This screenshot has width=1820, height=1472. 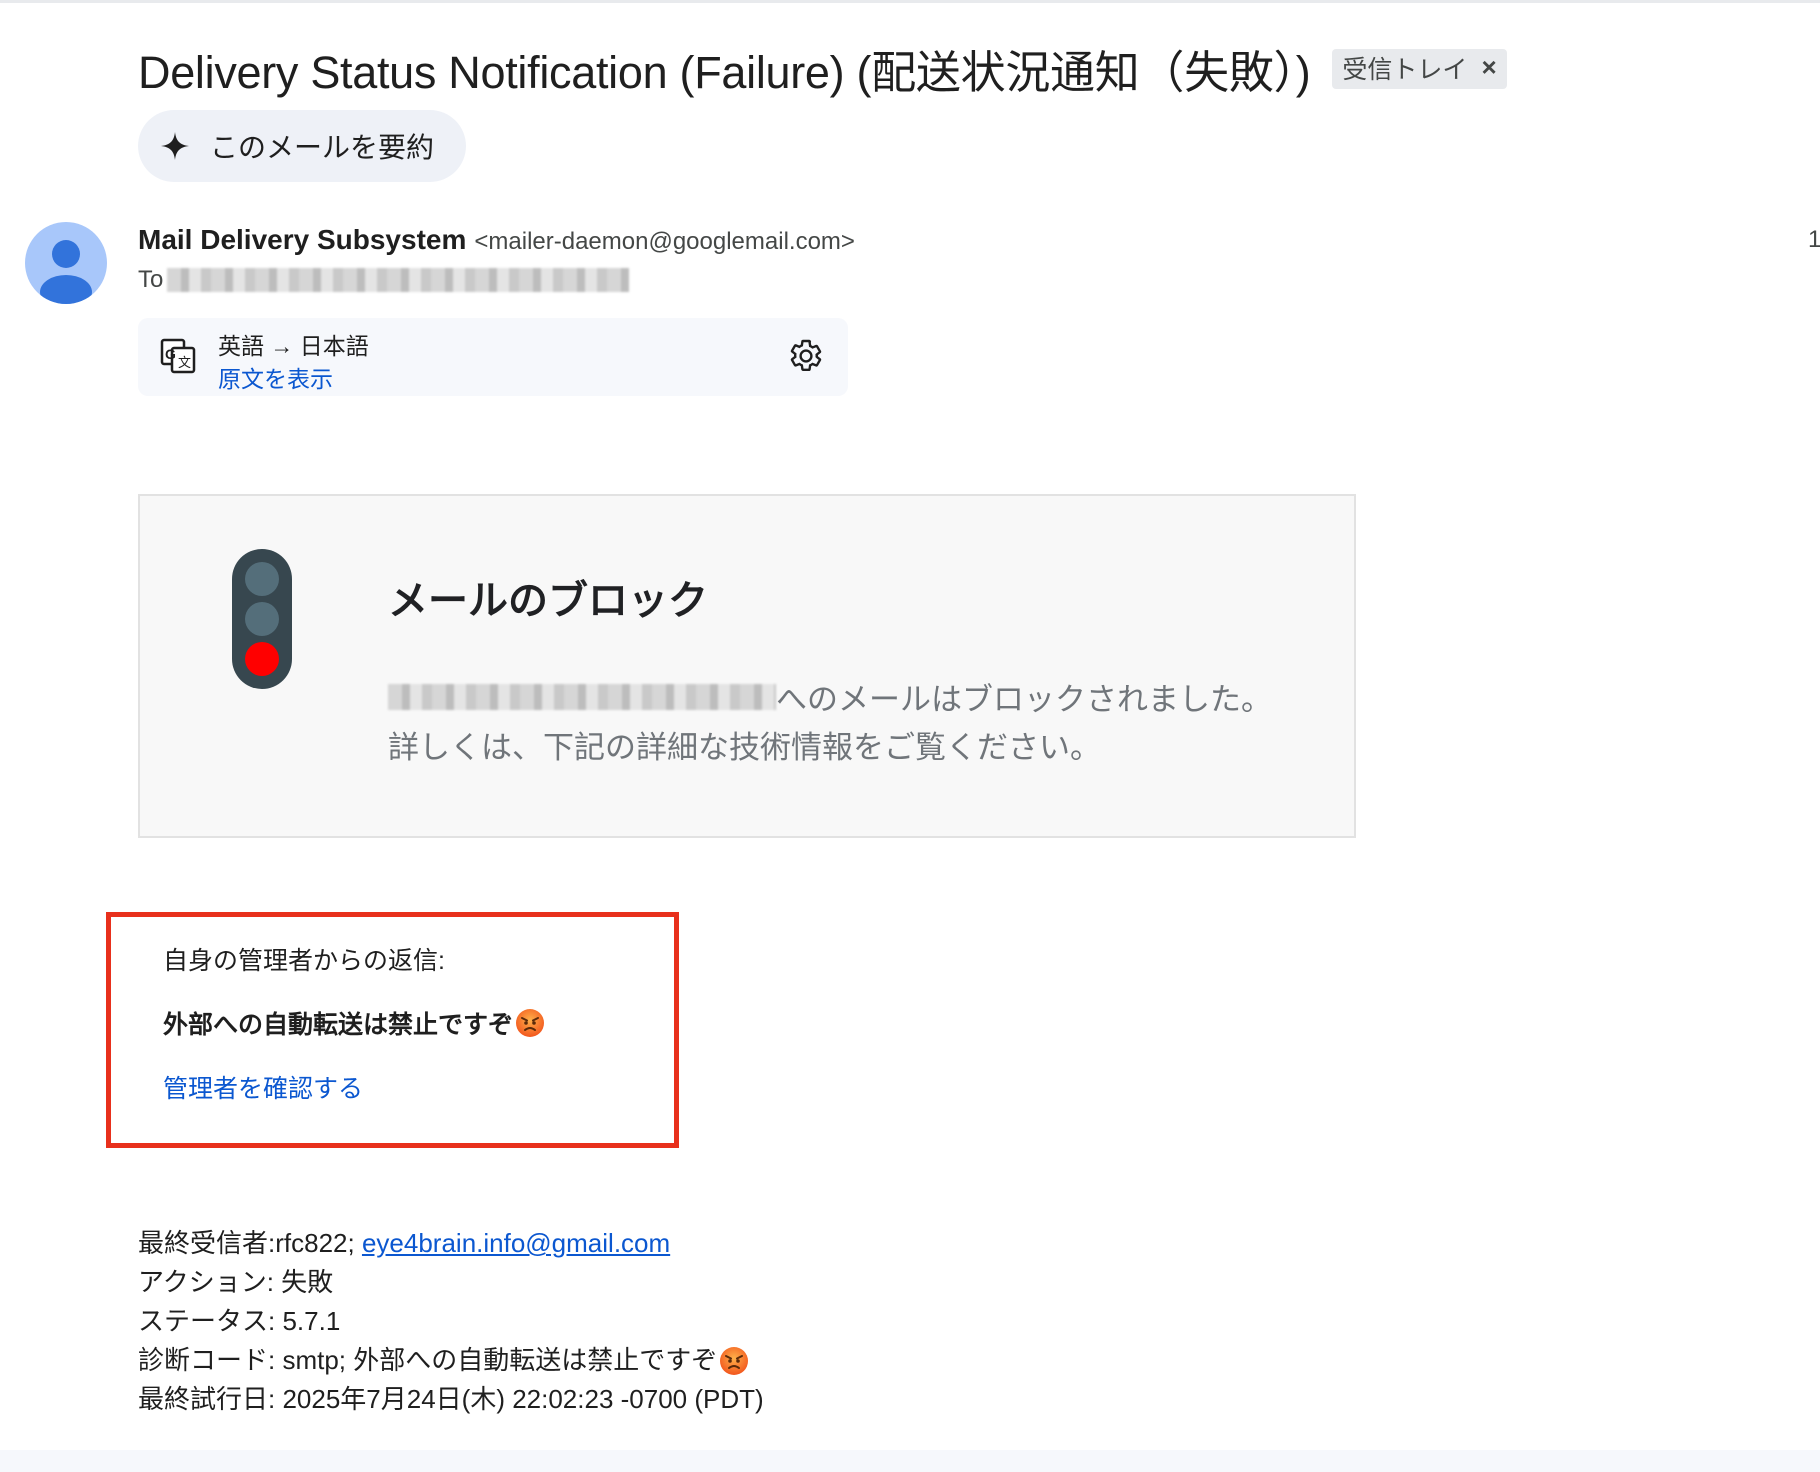 What do you see at coordinates (66, 272) in the screenshot?
I see `person-avatar-icon` at bounding box center [66, 272].